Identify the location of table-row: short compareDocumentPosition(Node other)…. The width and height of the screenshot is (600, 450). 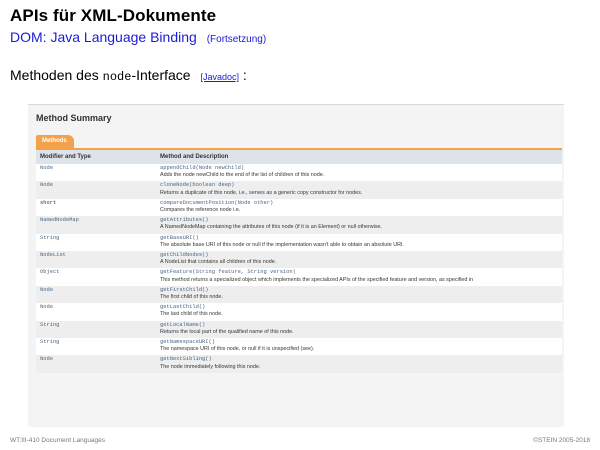
(299, 207).